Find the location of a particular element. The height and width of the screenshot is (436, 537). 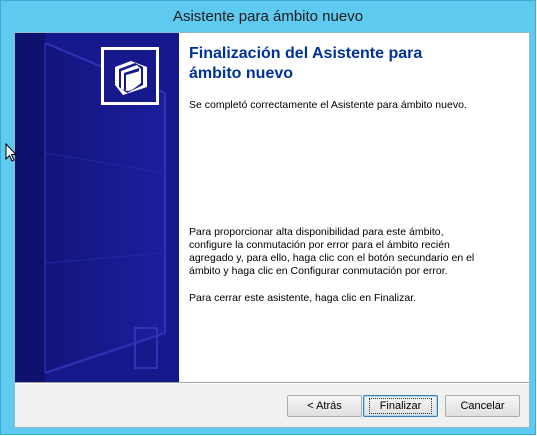

finish-button-label: Finalizar is located at coordinates (400, 406).